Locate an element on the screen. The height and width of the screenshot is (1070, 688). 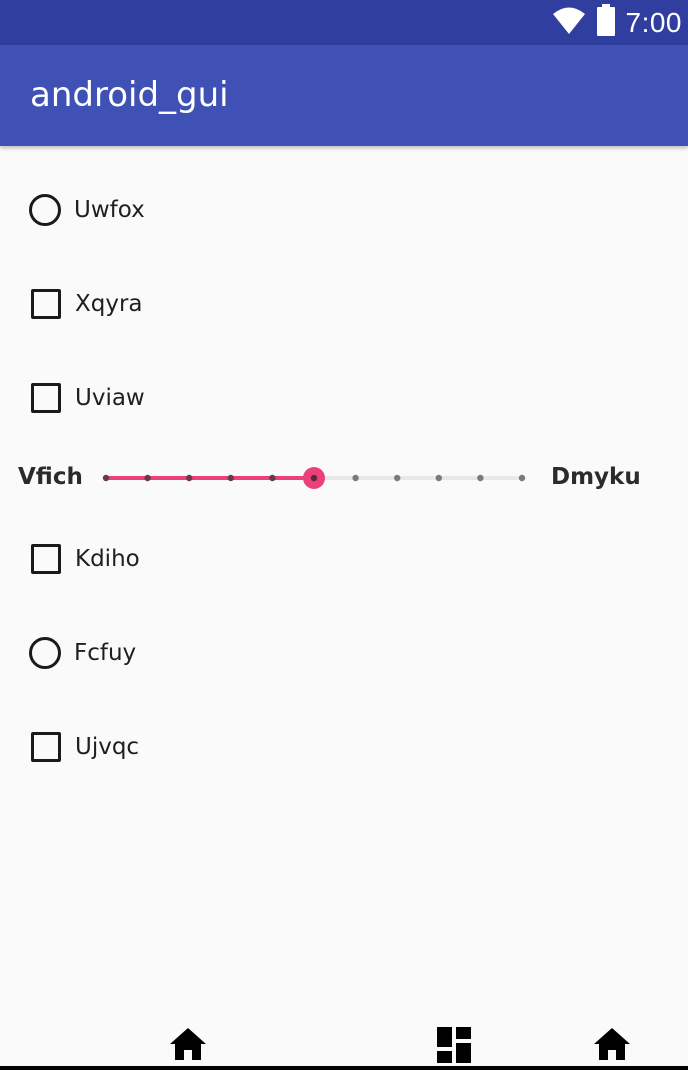
status-bar: 7:00 is located at coordinates (344, 22).